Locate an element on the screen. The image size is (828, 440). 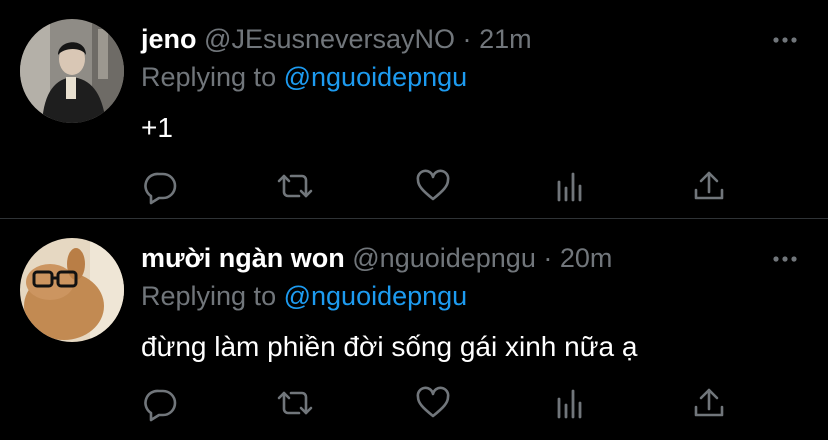
tweet-header: jeno @JEsusneversayNO · 21m is located at coordinates (336, 39).